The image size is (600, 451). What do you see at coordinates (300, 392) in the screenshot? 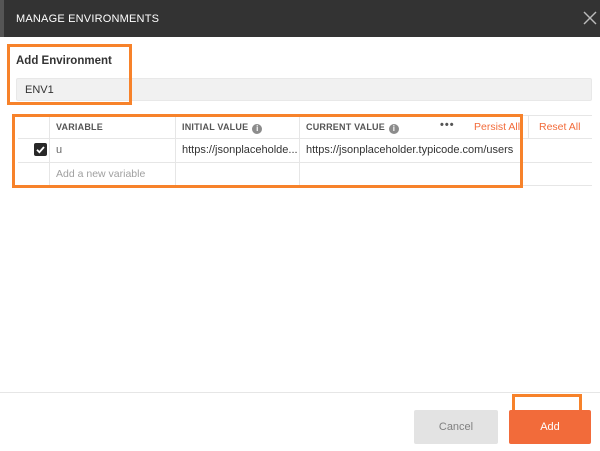
I see `footer-divider` at bounding box center [300, 392].